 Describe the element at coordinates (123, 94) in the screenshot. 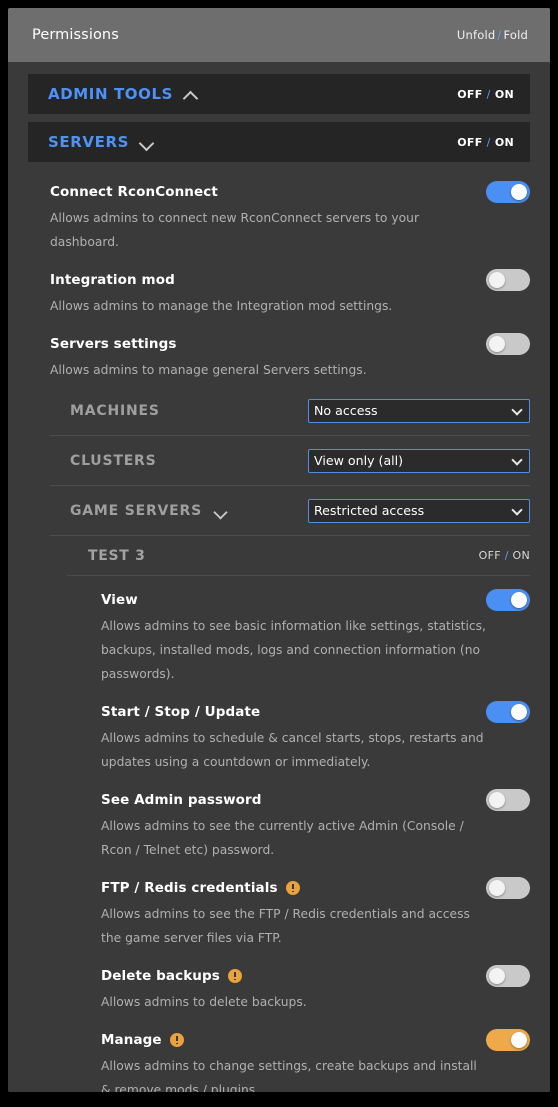

I see `group-bar-admin-tools-left: ADMIN TOOLS` at that location.